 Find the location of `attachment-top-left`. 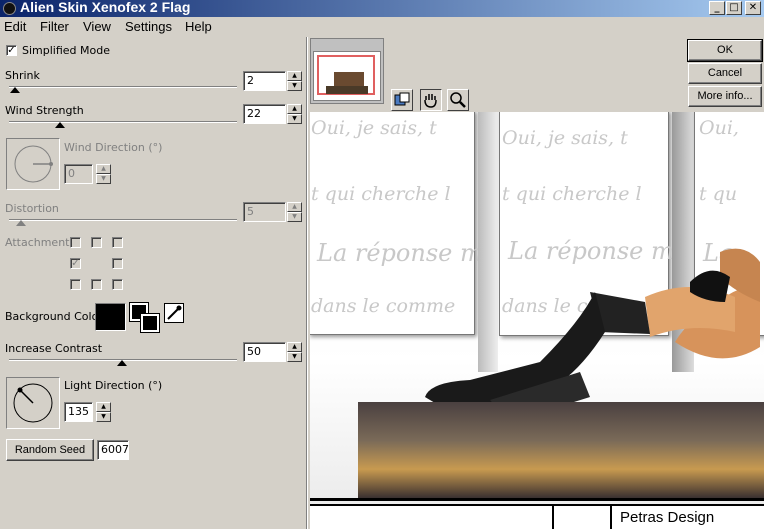

attachment-top-left is located at coordinates (75, 242).